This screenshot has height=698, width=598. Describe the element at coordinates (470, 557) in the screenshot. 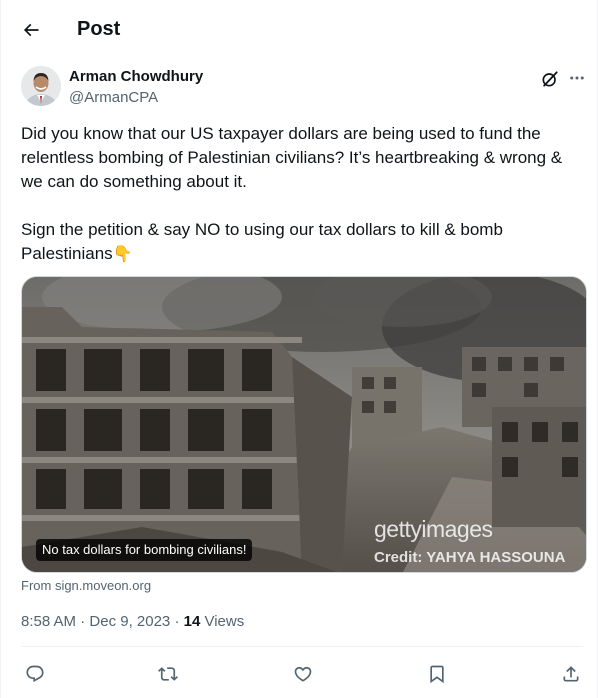

I see `photo-credit: Credit: YAHYA HASSOUNA` at that location.